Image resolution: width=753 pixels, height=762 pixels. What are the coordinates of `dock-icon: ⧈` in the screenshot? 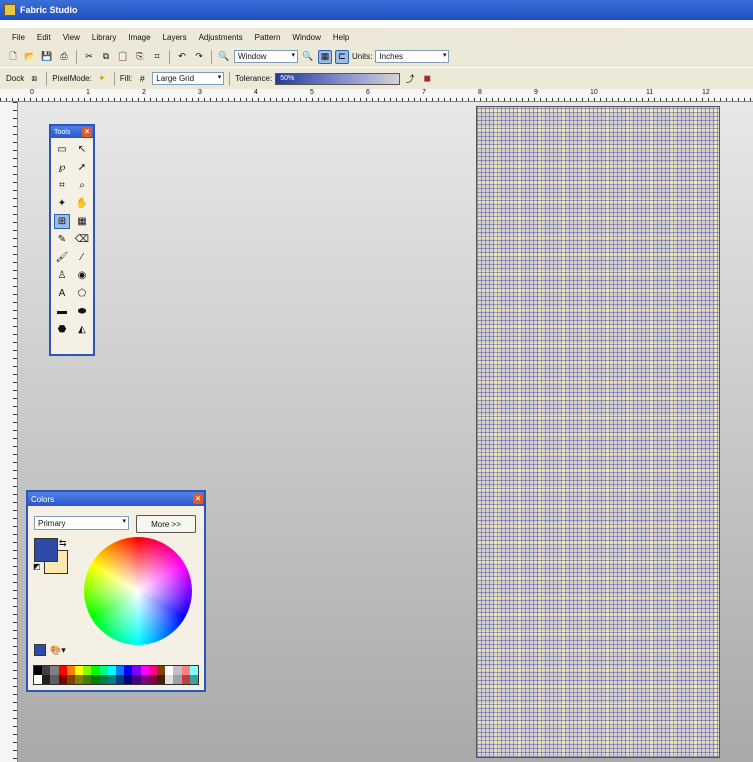 It's located at (34, 79).